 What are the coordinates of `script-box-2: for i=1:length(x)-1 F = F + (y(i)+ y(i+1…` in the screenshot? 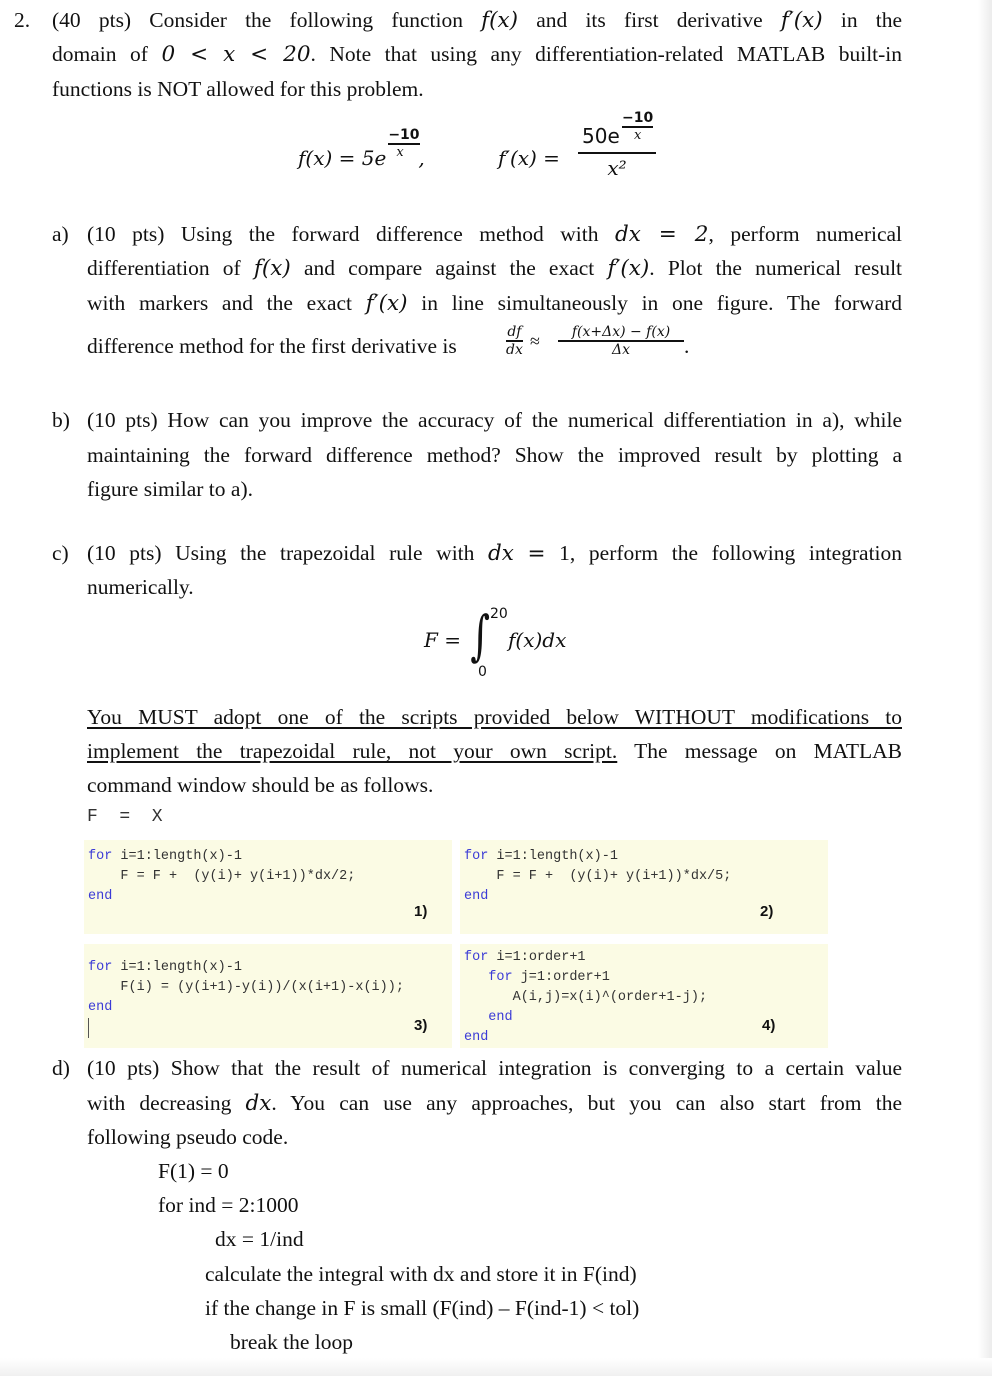 It's located at (644, 887).